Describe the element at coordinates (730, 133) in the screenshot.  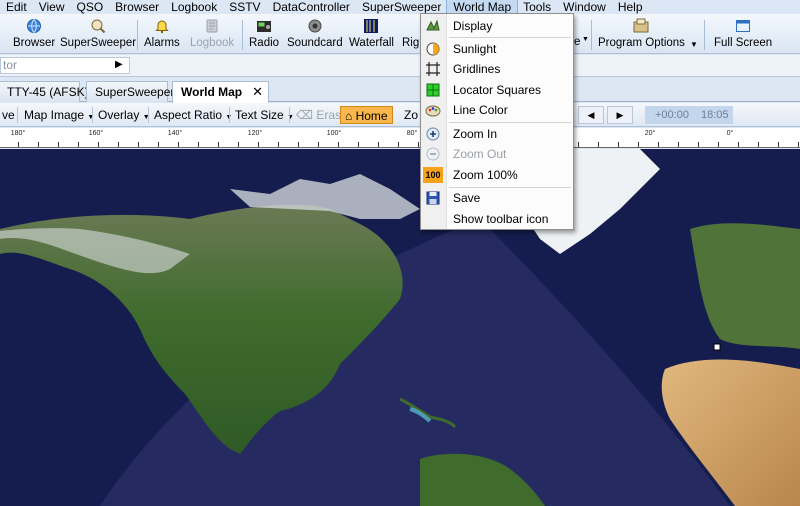
I see `ruler-label: 0°` at that location.